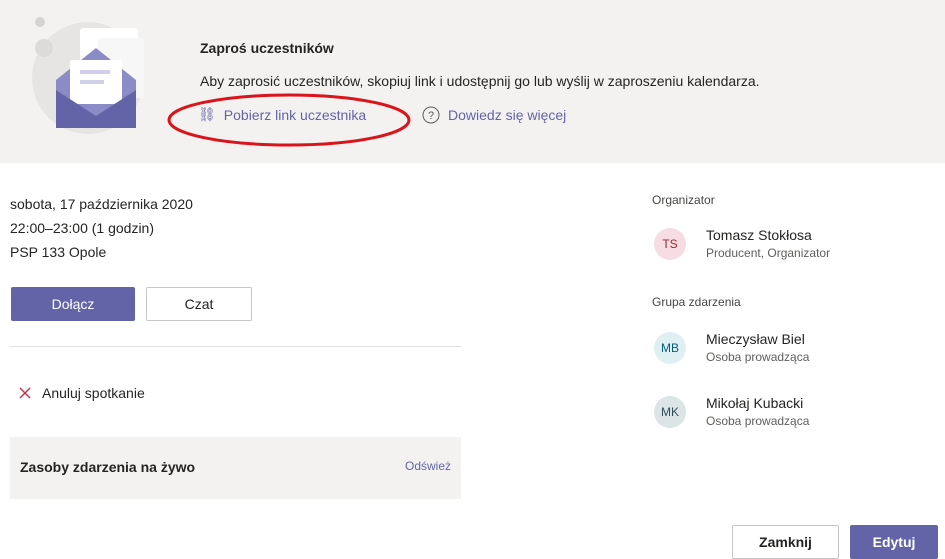  Describe the element at coordinates (101, 204) in the screenshot. I see `event-date: sobota, 17 października 2020` at that location.